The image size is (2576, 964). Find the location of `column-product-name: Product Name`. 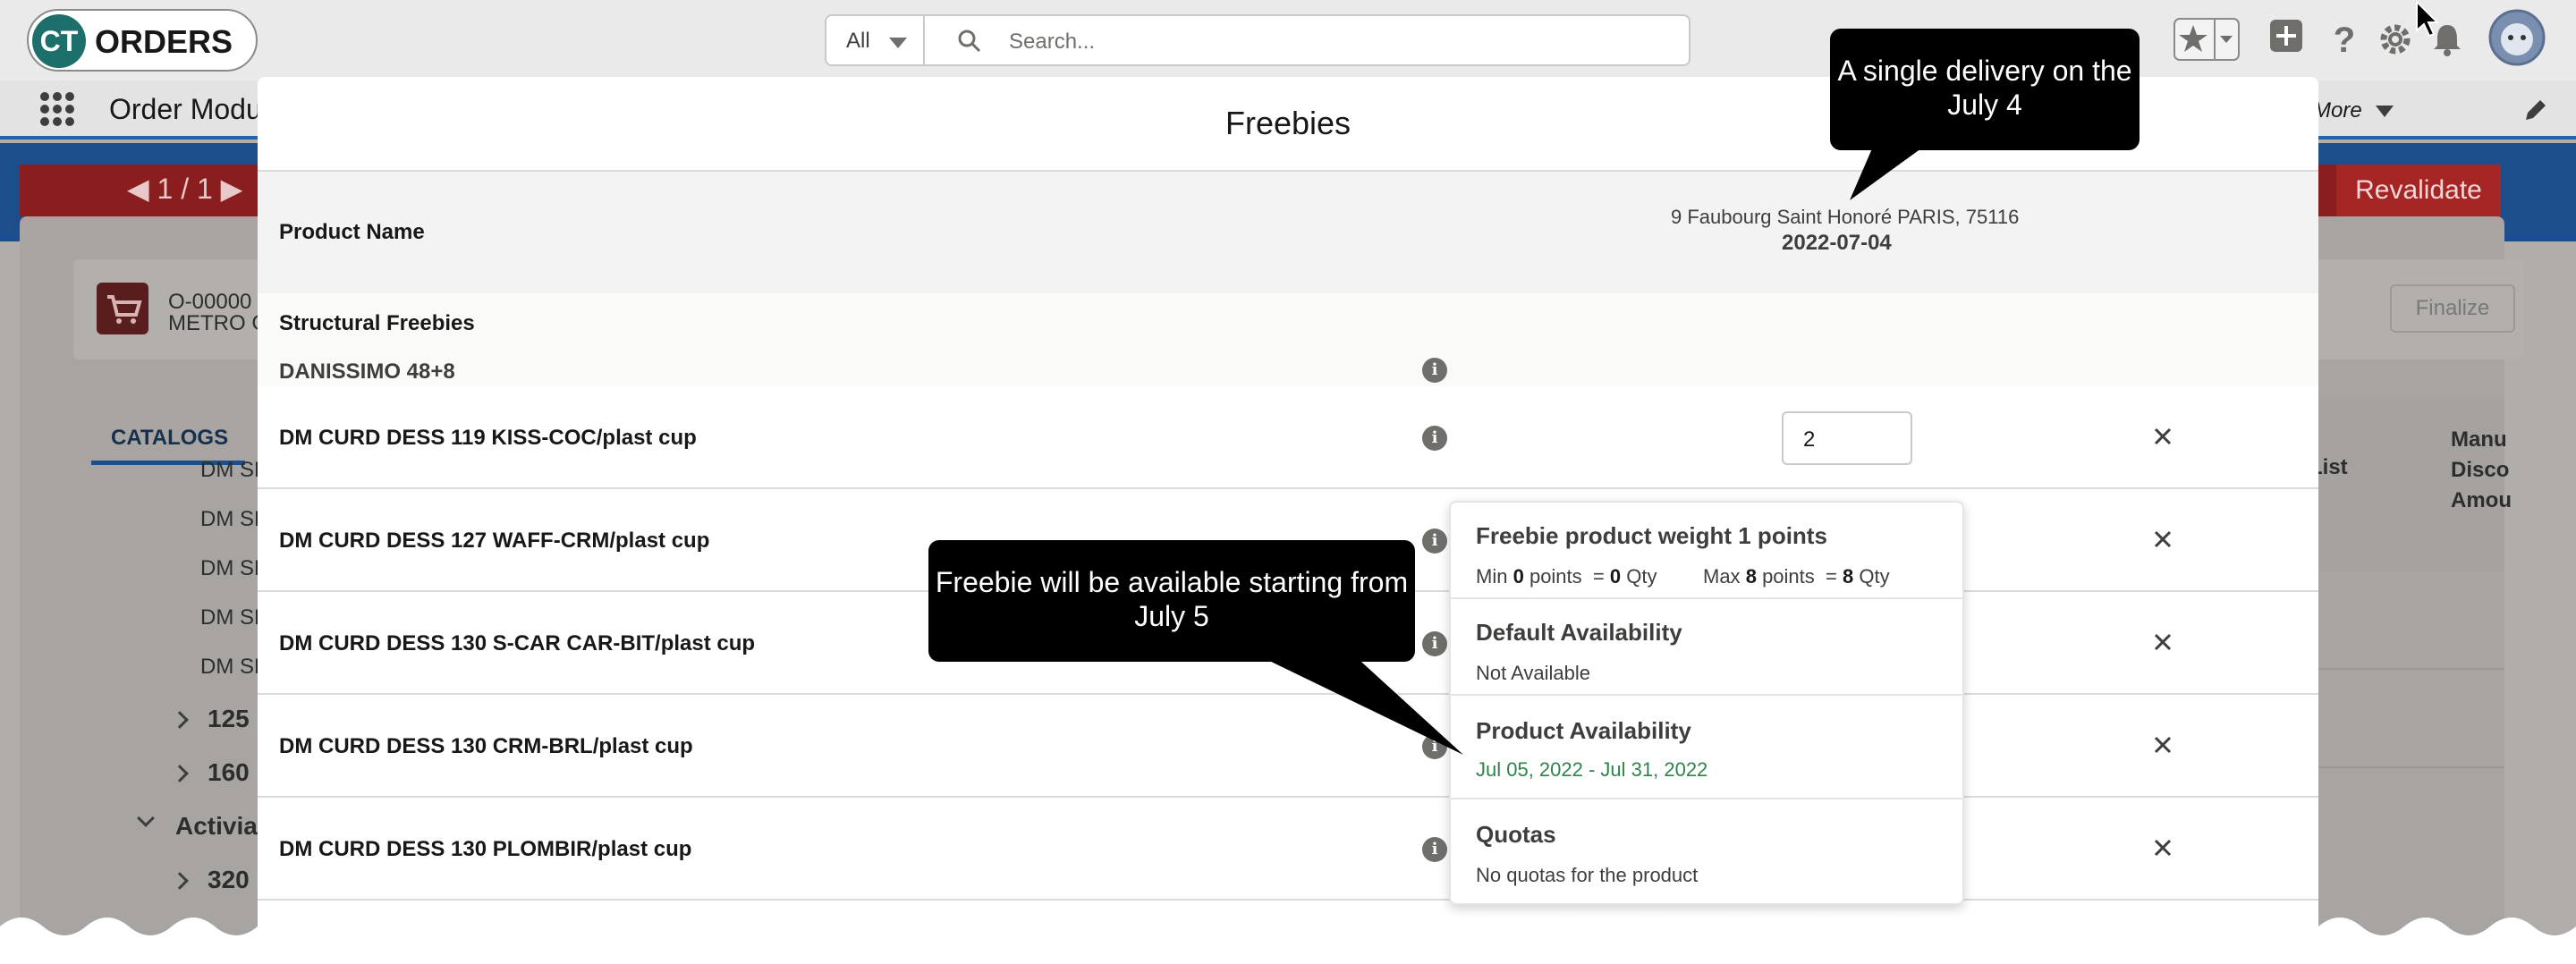

column-product-name: Product Name is located at coordinates (352, 232).